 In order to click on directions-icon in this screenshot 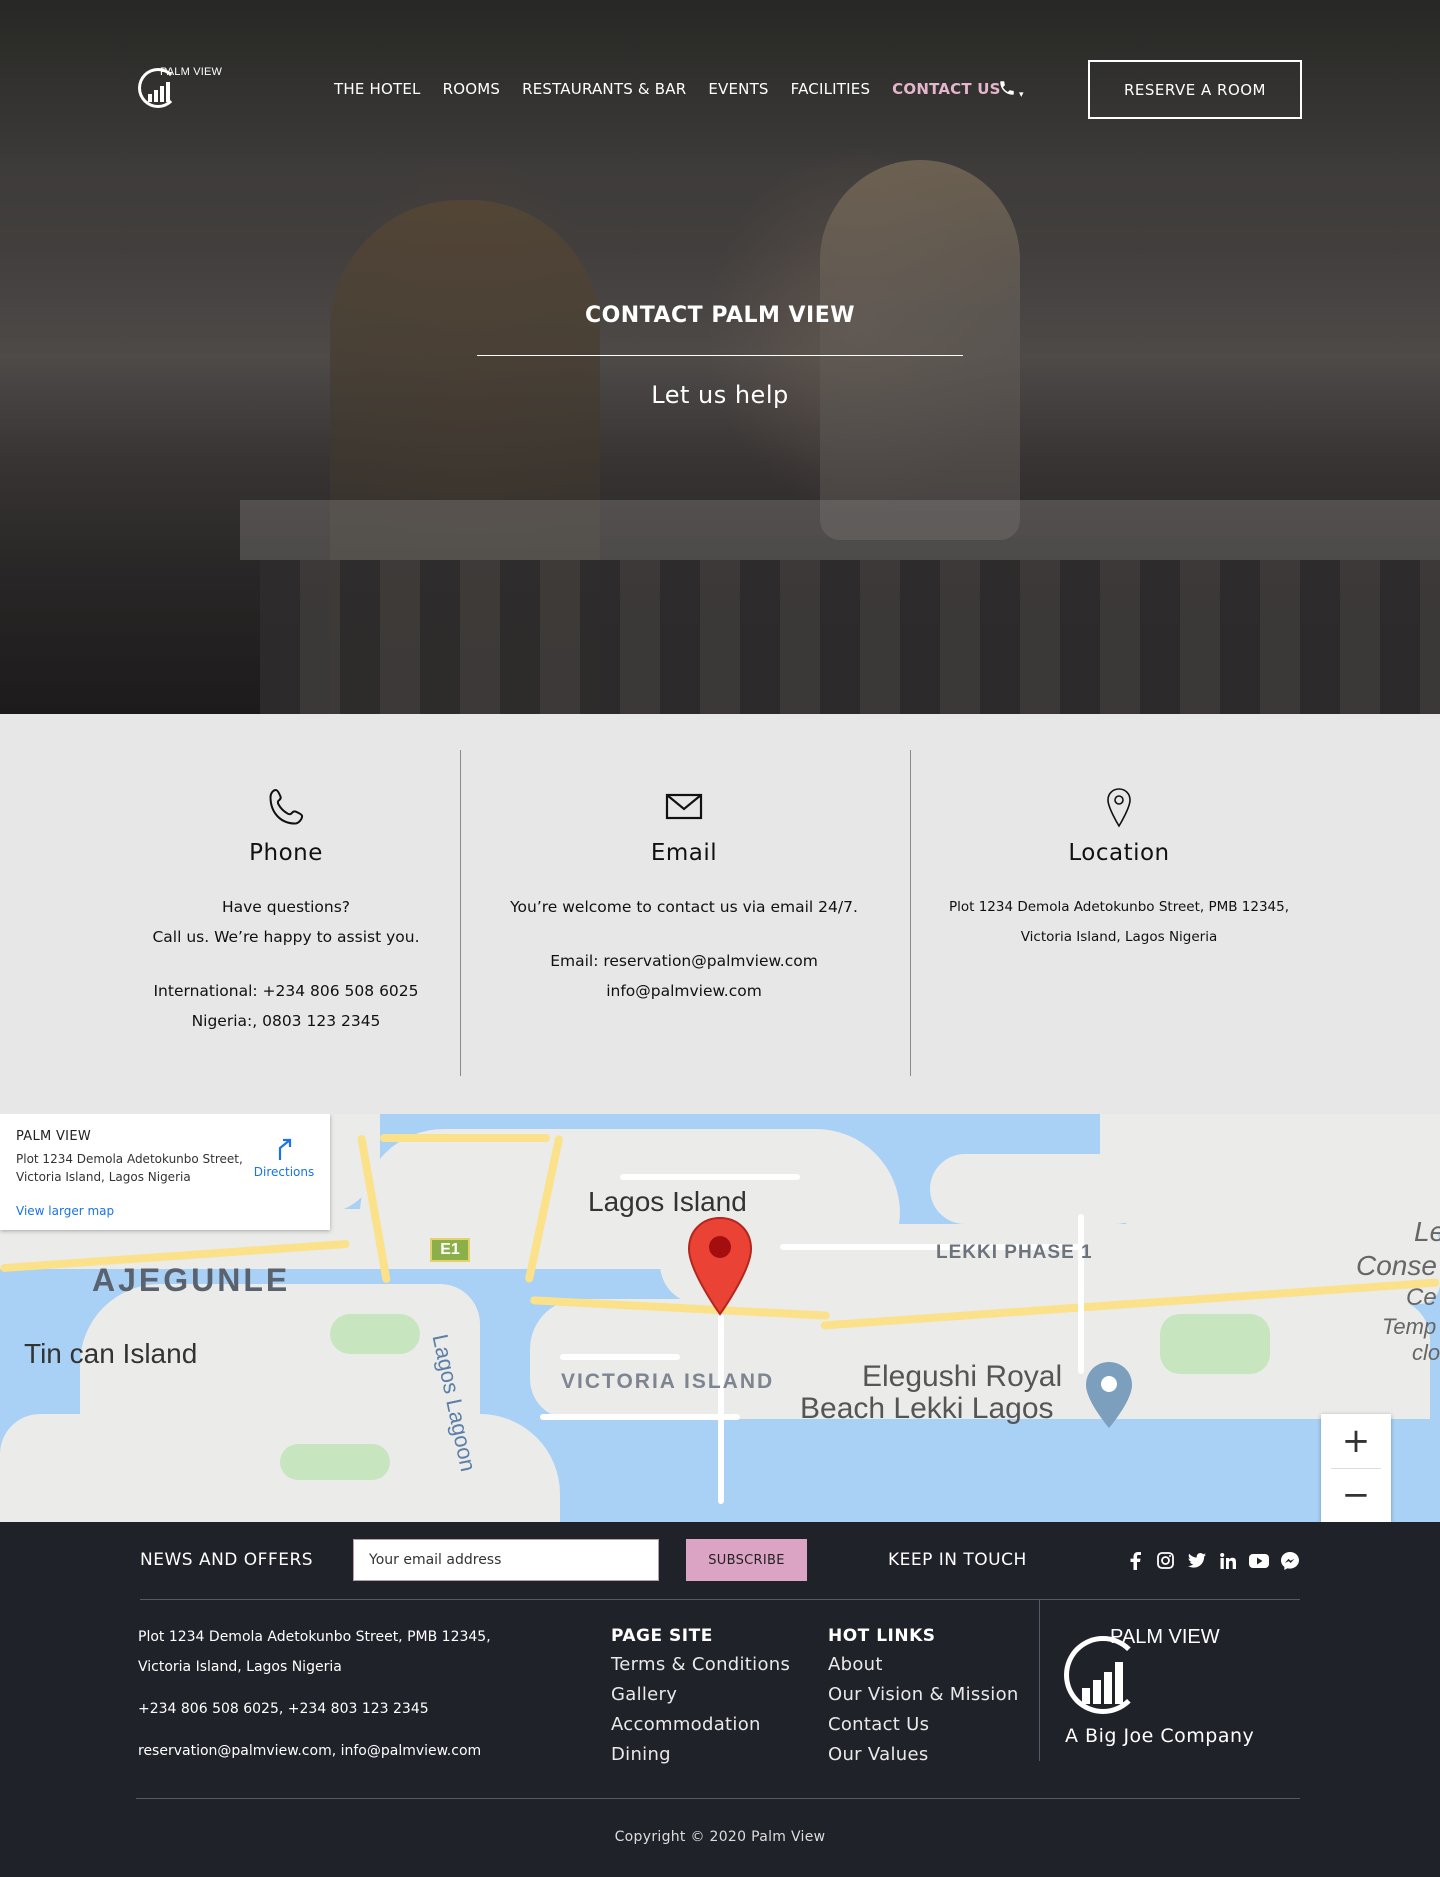, I will do `click(285, 1149)`.